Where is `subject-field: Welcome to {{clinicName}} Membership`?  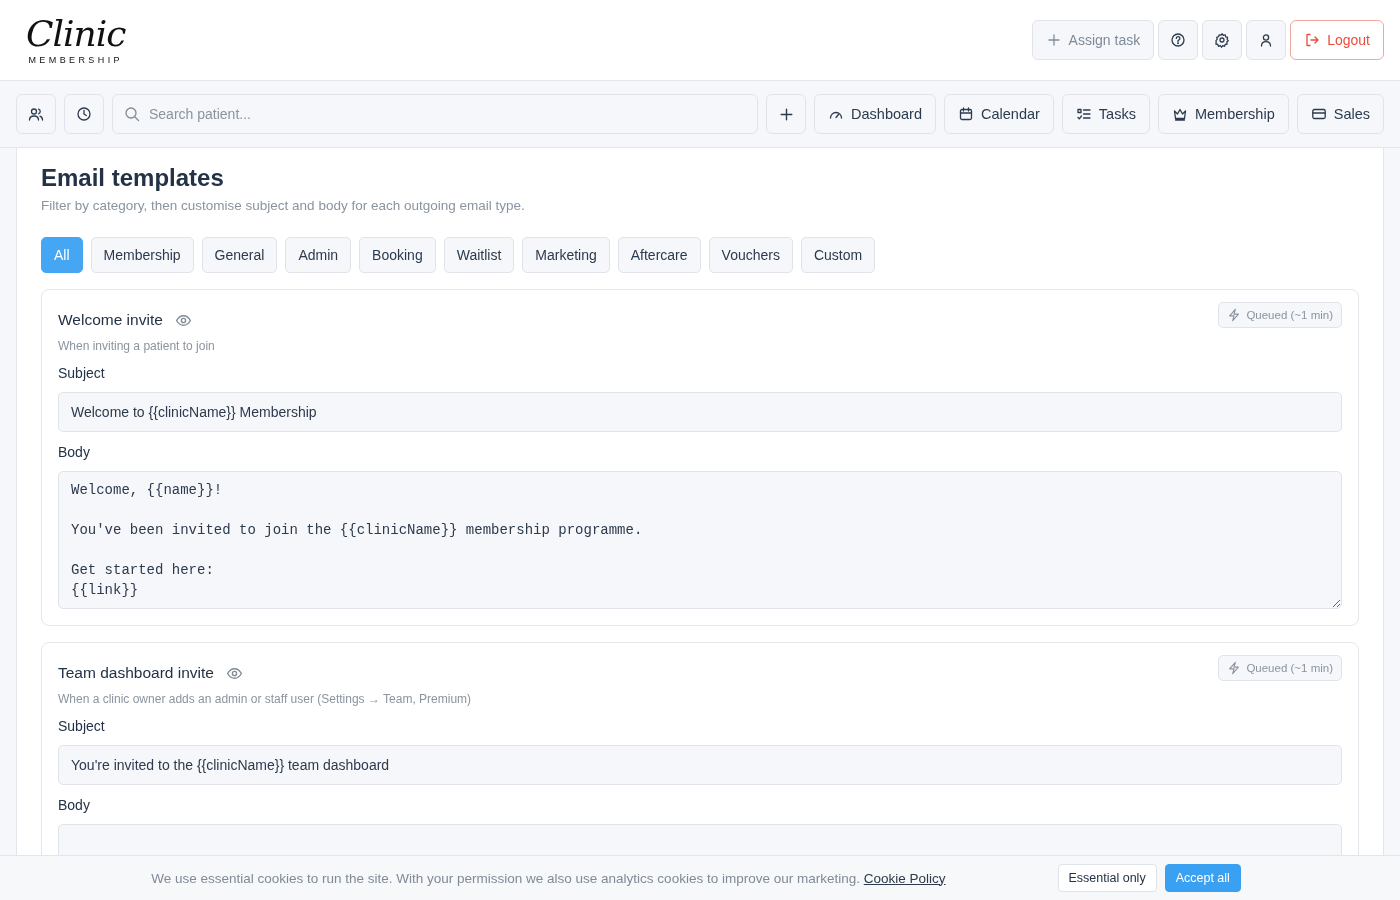
subject-field: Welcome to {{clinicName}} Membership is located at coordinates (700, 412).